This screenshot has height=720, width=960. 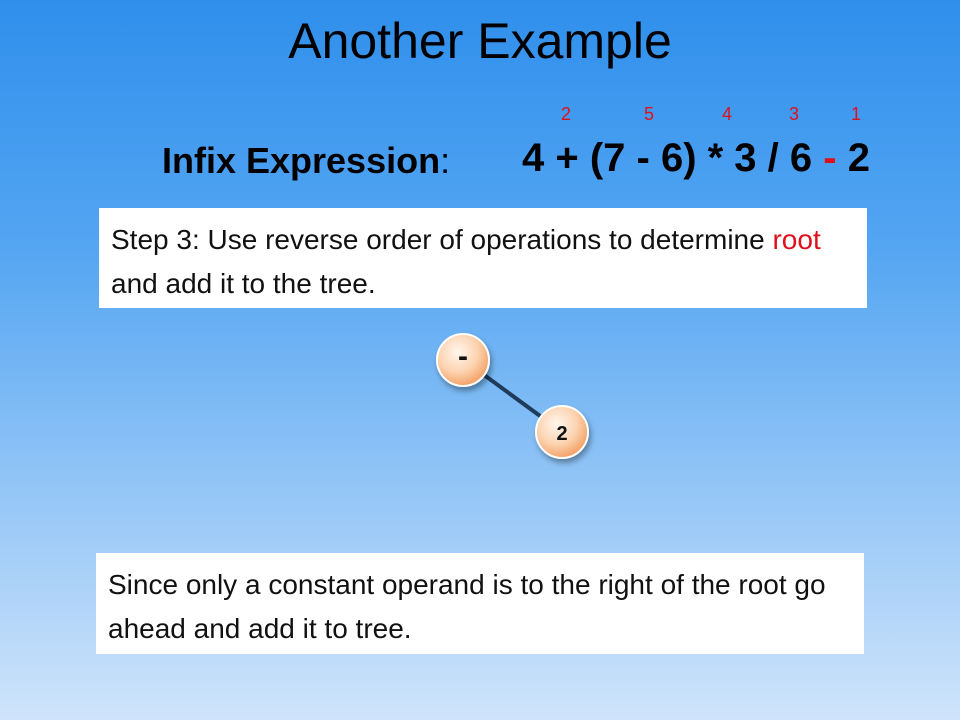 What do you see at coordinates (463, 356) in the screenshot?
I see `tree-node-root-label: -` at bounding box center [463, 356].